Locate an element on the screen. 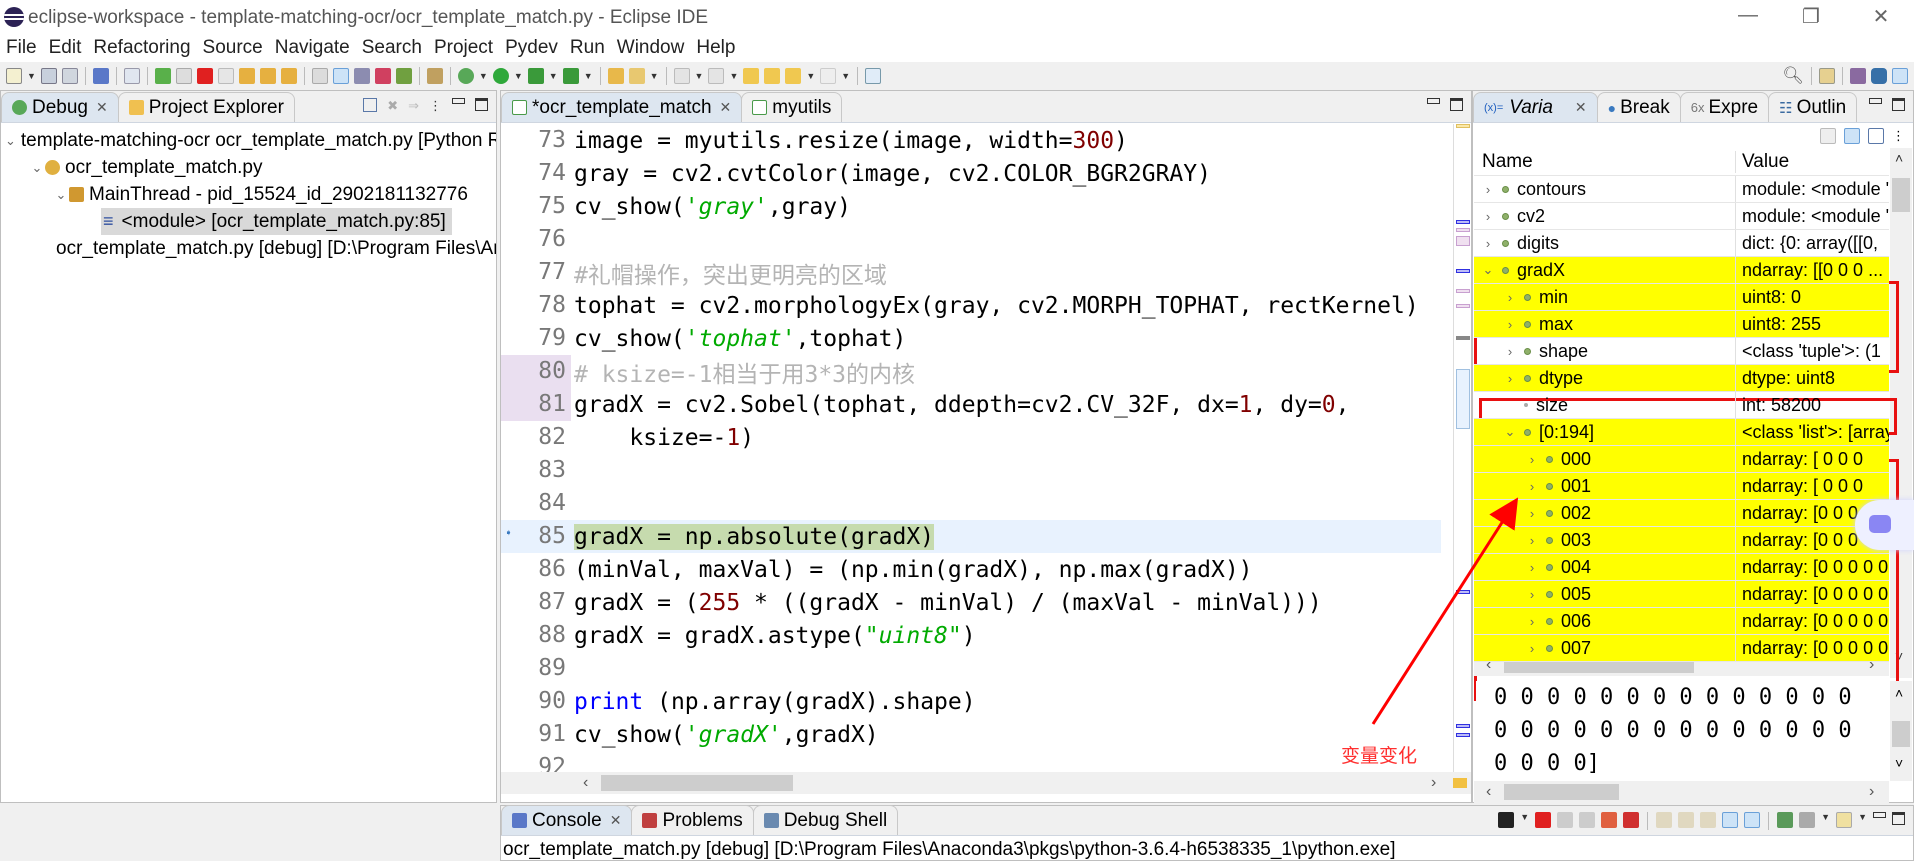 This screenshot has width=1914, height=861. line-number: 79 is located at coordinates (536, 338).